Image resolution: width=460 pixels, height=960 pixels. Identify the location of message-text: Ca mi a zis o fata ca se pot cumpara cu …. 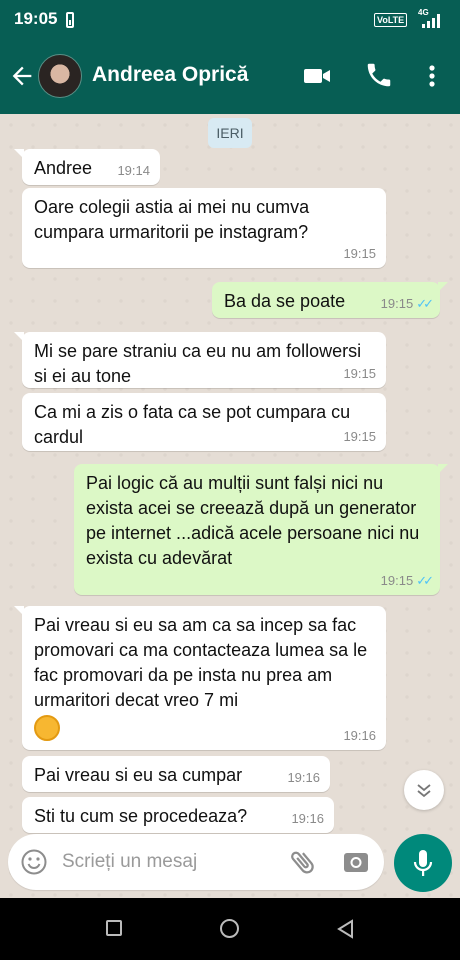
(192, 424).